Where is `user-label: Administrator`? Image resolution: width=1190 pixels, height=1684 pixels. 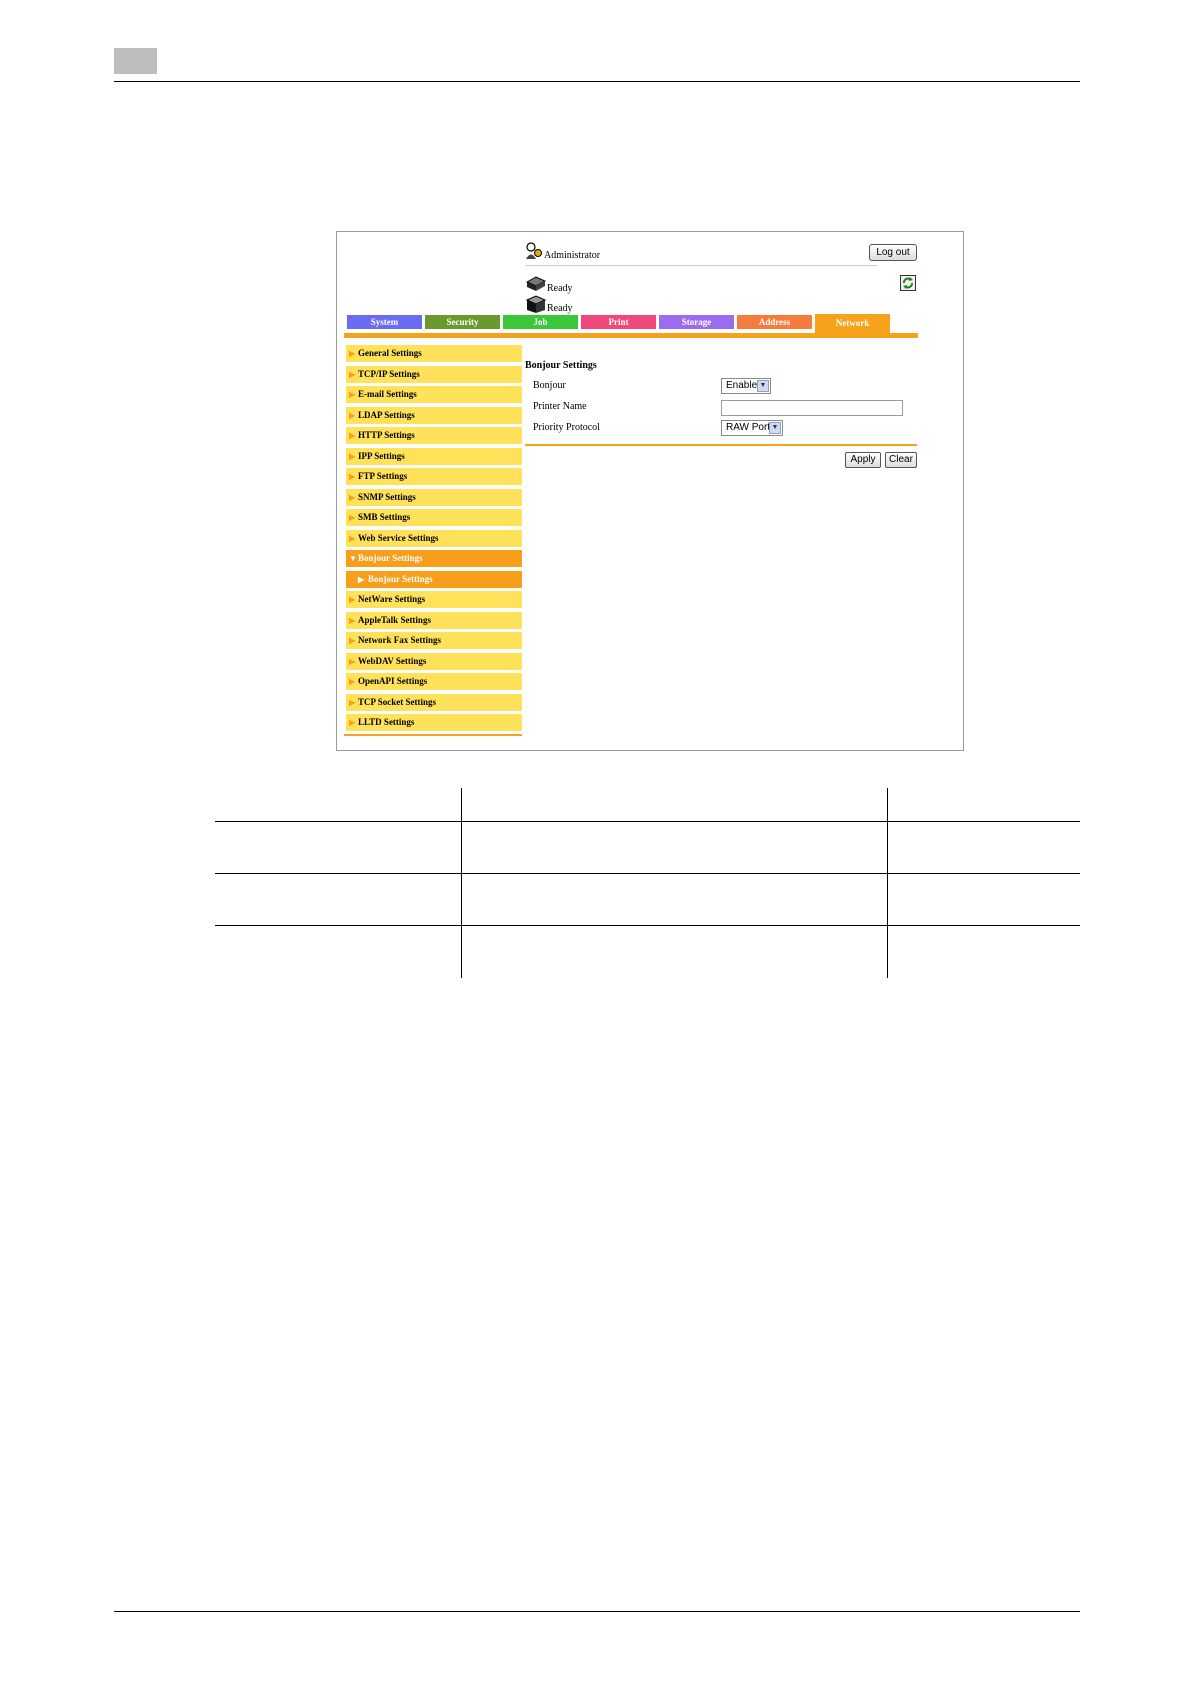 user-label: Administrator is located at coordinates (572, 255).